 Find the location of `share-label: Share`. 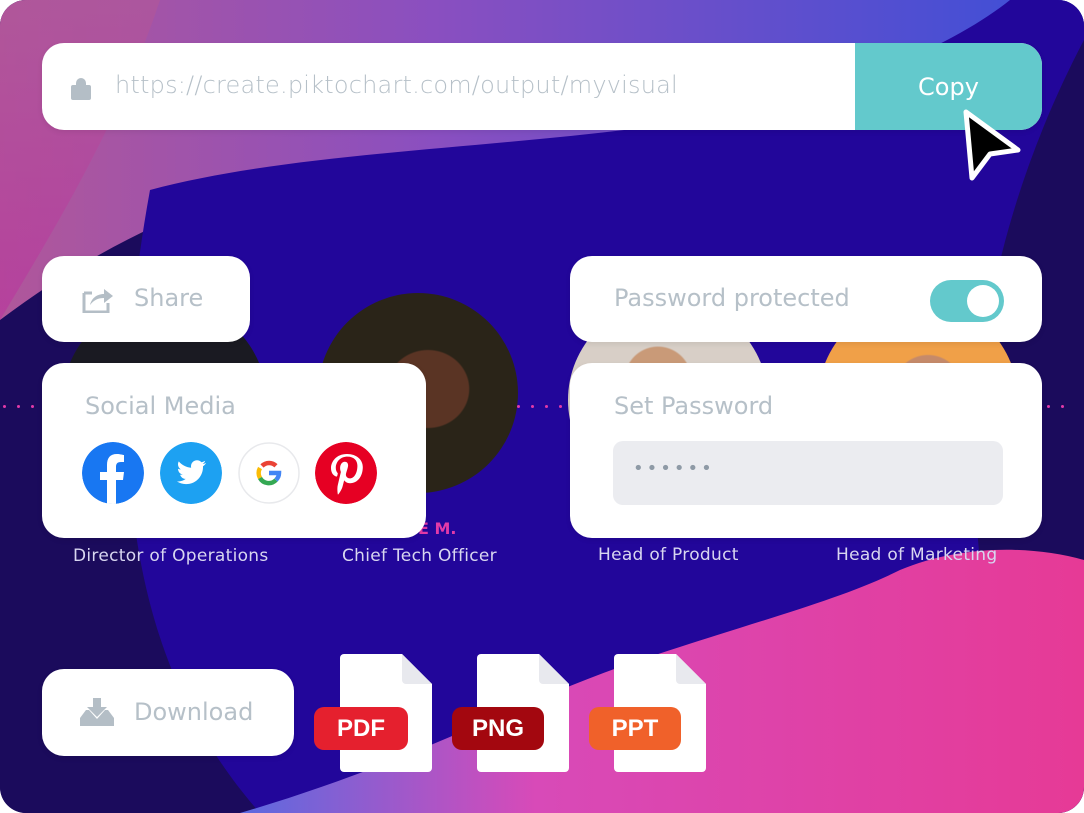

share-label: Share is located at coordinates (169, 298).